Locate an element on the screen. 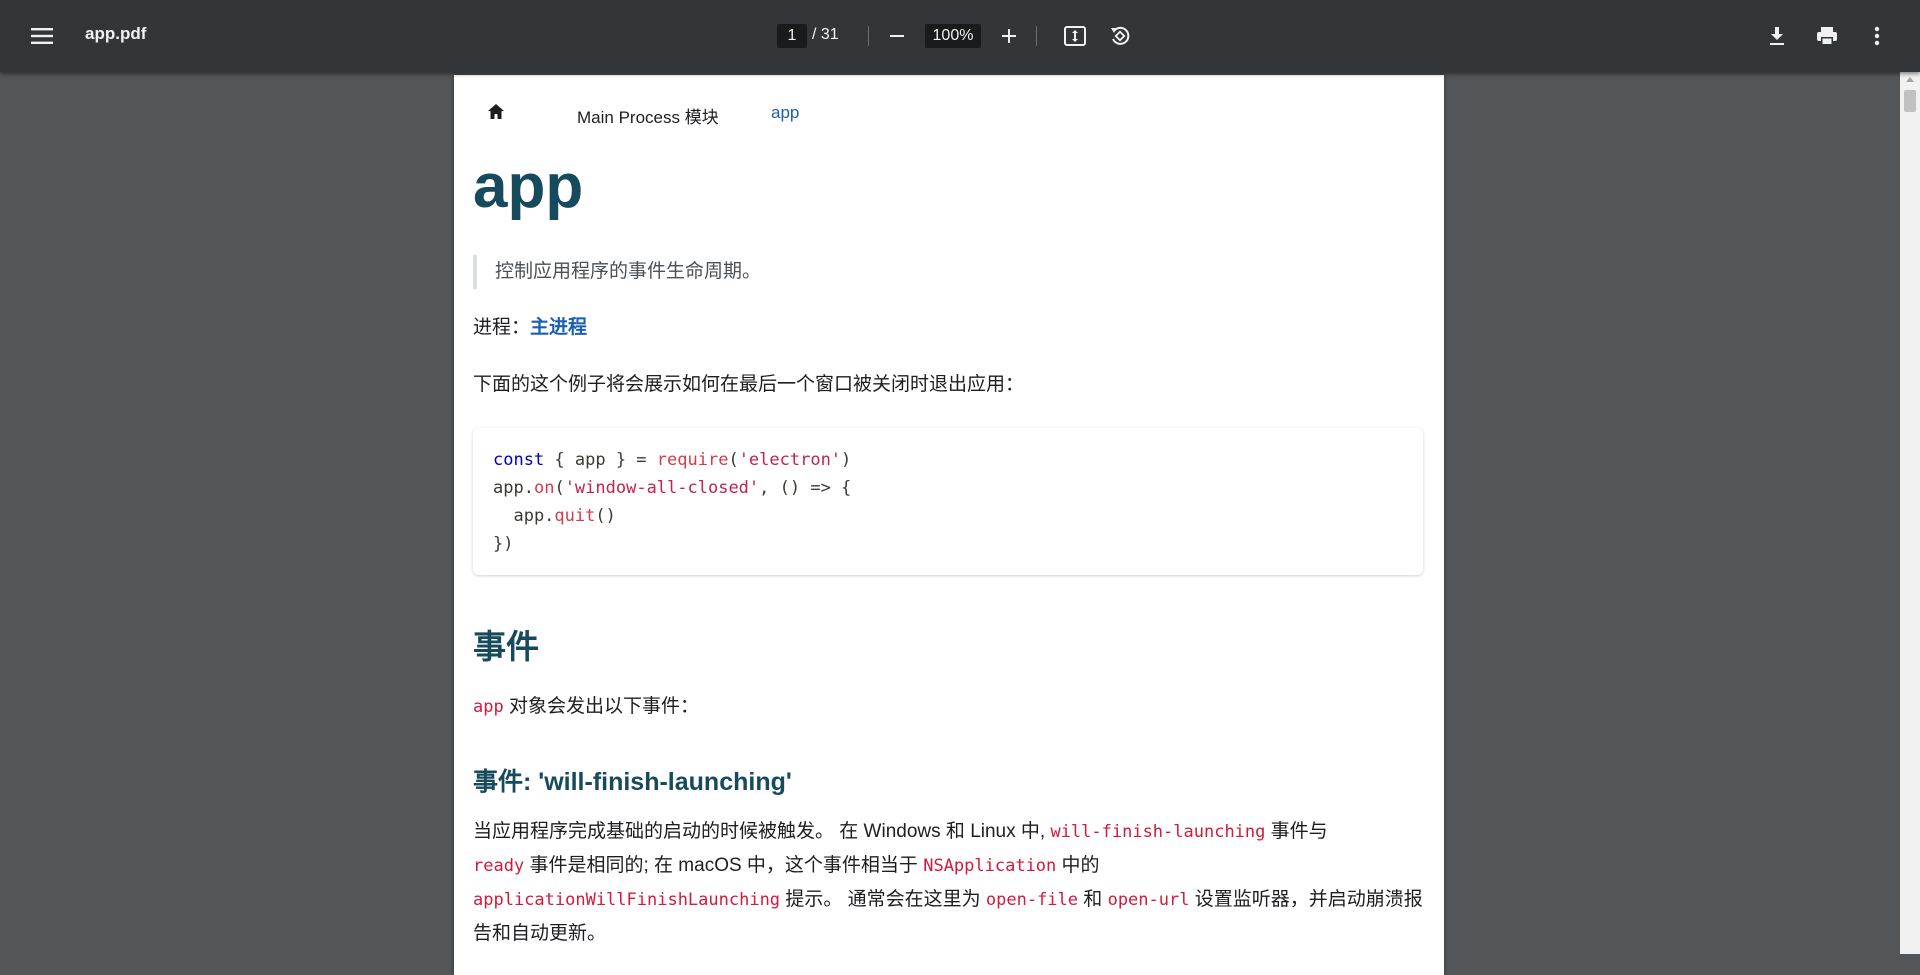 The image size is (1920, 975). rotate-icon is located at coordinates (1120, 36).